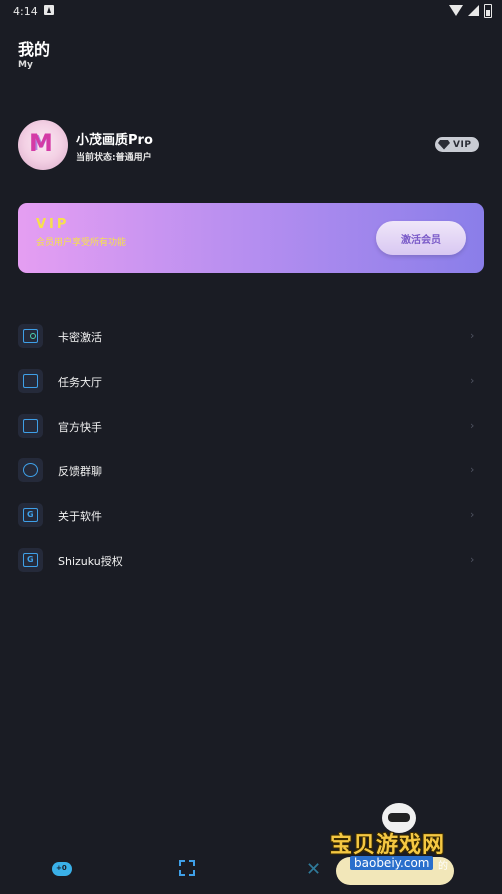 The height and width of the screenshot is (894, 502). Describe the element at coordinates (80, 337) in the screenshot. I see `menu-item-label: 卡密激活` at that location.